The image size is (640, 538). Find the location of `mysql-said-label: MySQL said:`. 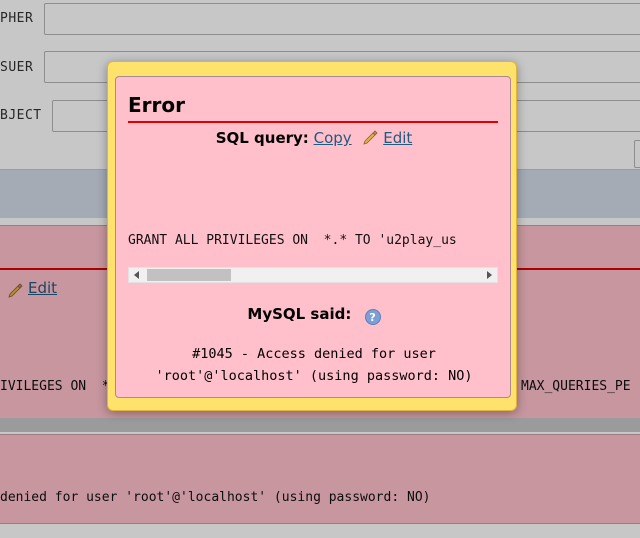

mysql-said-label: MySQL said: is located at coordinates (299, 314).